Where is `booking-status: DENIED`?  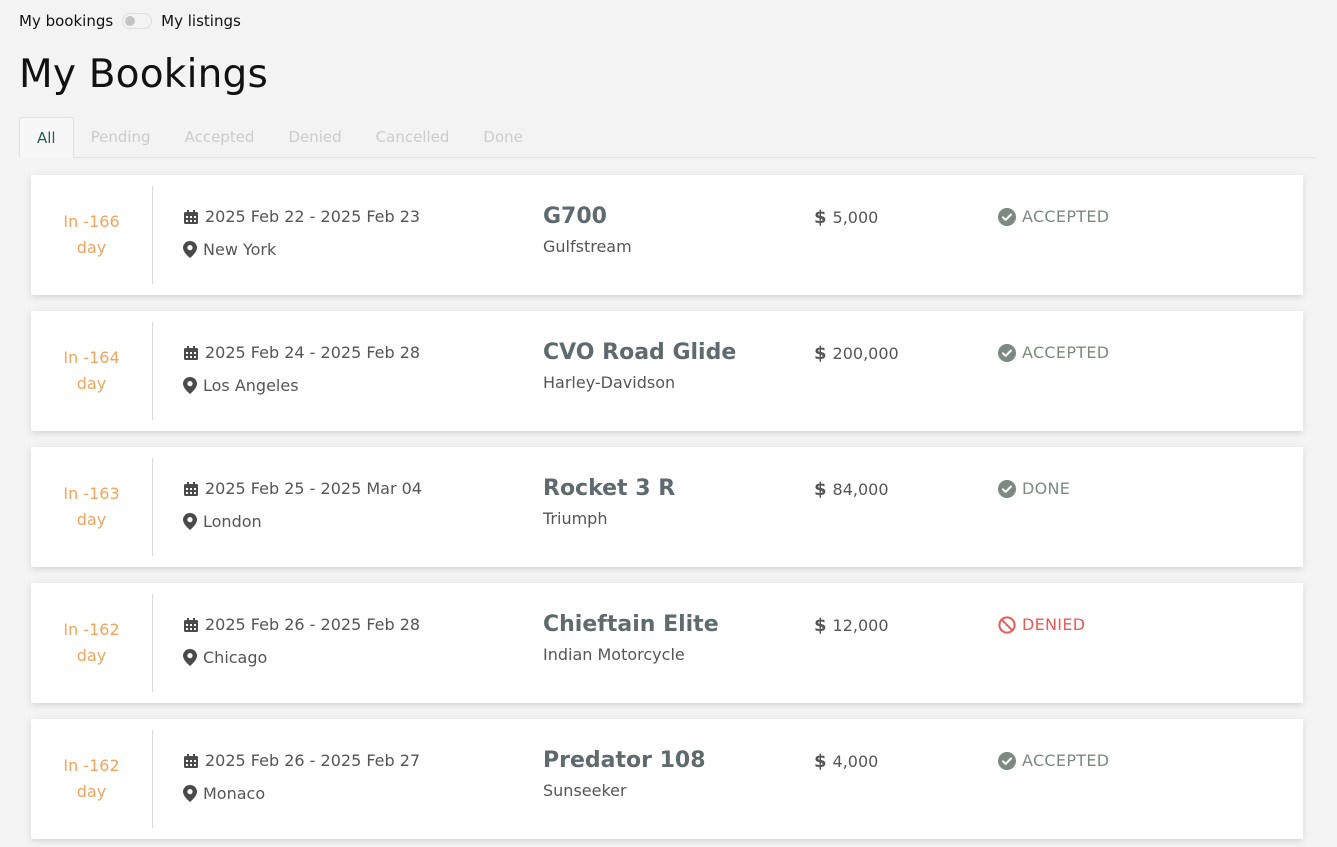 booking-status: DENIED is located at coordinates (1041, 624).